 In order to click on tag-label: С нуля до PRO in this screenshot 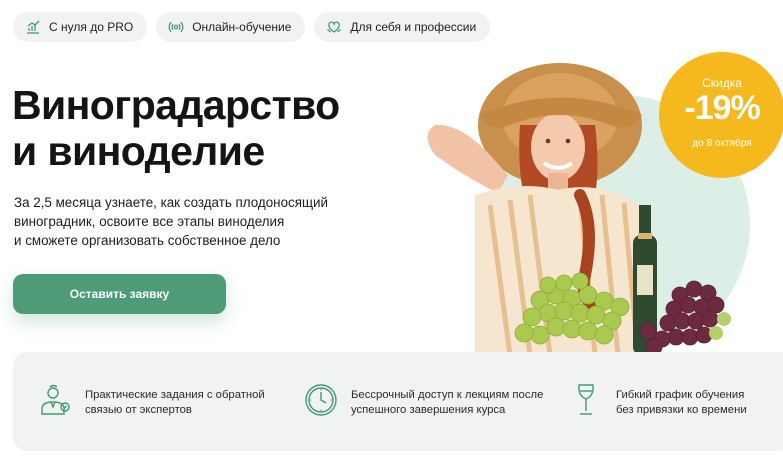, I will do `click(91, 27)`.